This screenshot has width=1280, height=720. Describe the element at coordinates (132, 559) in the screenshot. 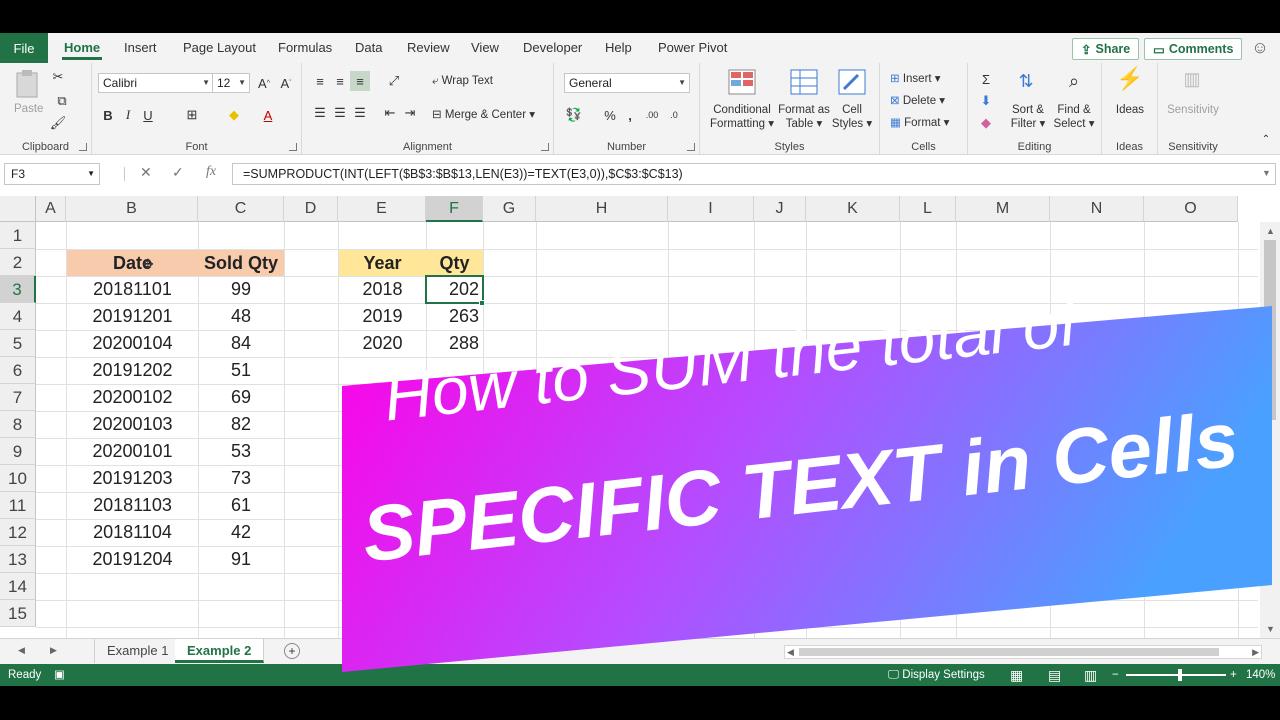

I see `date-cell: 20191204` at that location.